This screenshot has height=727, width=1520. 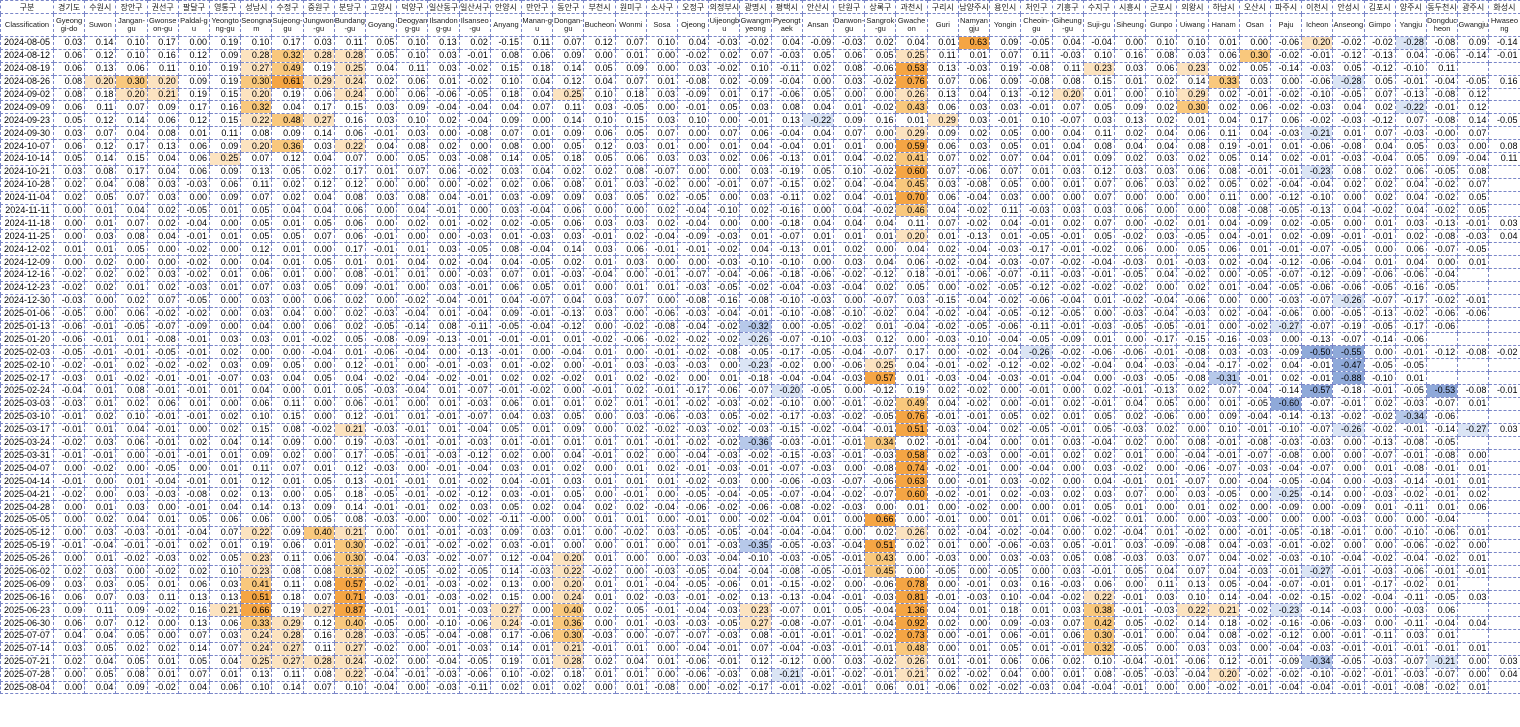 I want to click on table-cell: -0.14, so click(x=1317, y=494).